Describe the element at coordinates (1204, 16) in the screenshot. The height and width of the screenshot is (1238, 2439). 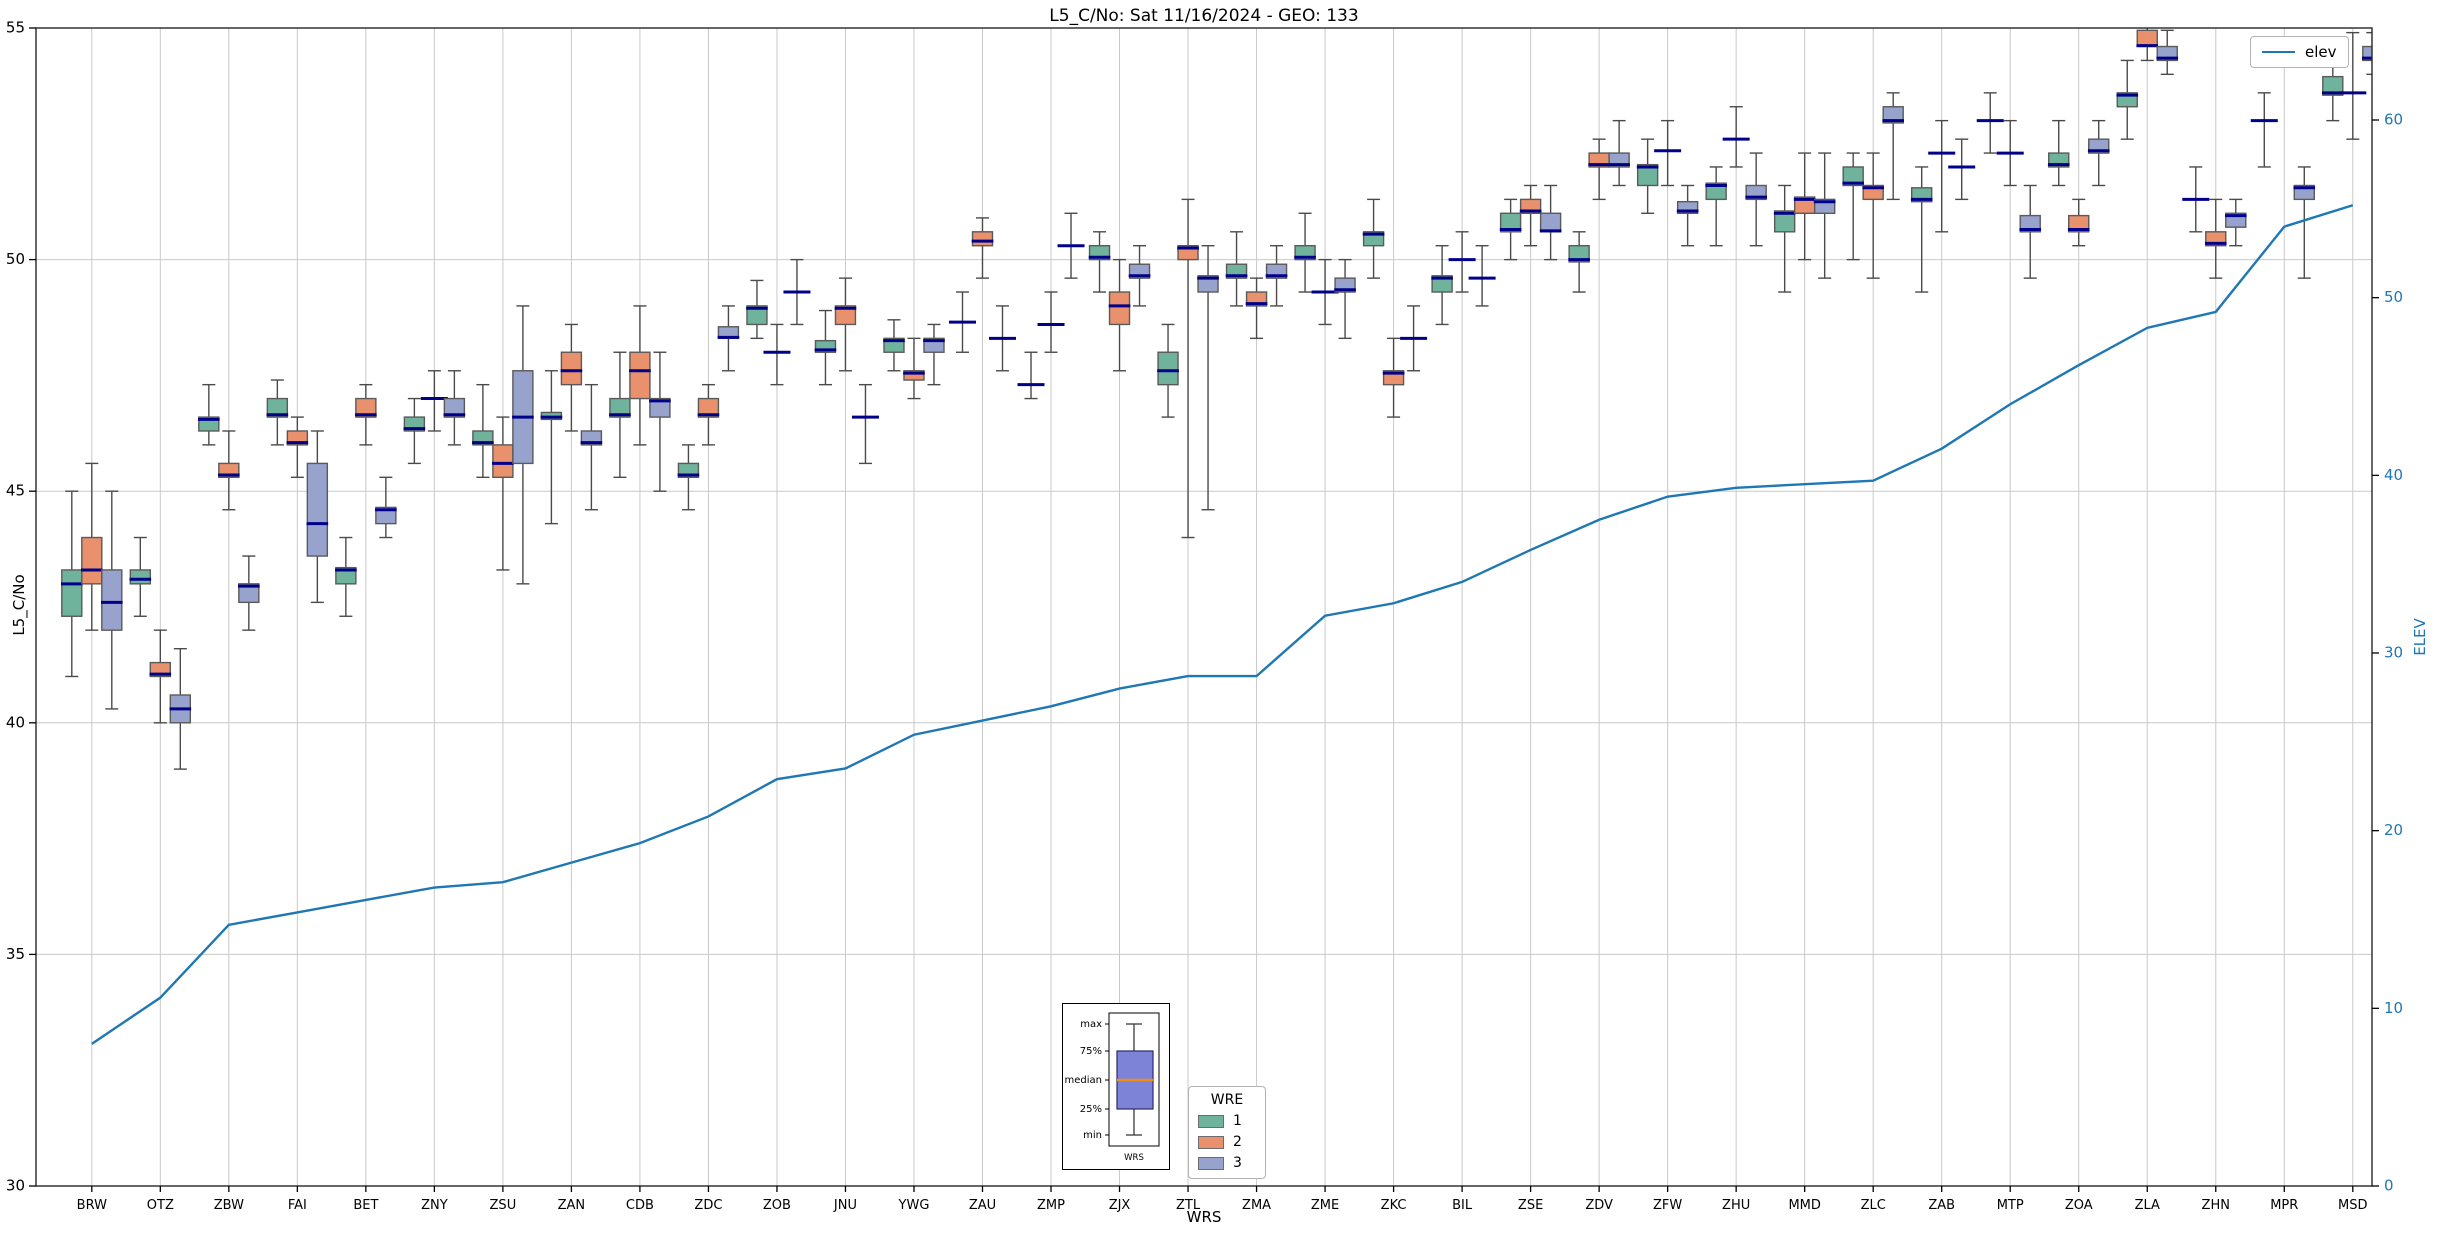
I see `chart-title: L5_C/No: Sat 11/16/2024 - GEO: 133` at that location.